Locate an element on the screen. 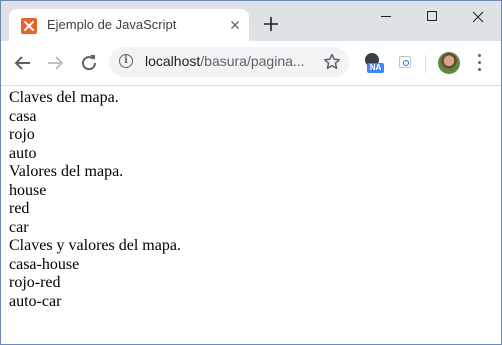  text-line: Claves y valores del mapa. is located at coordinates (95, 245).